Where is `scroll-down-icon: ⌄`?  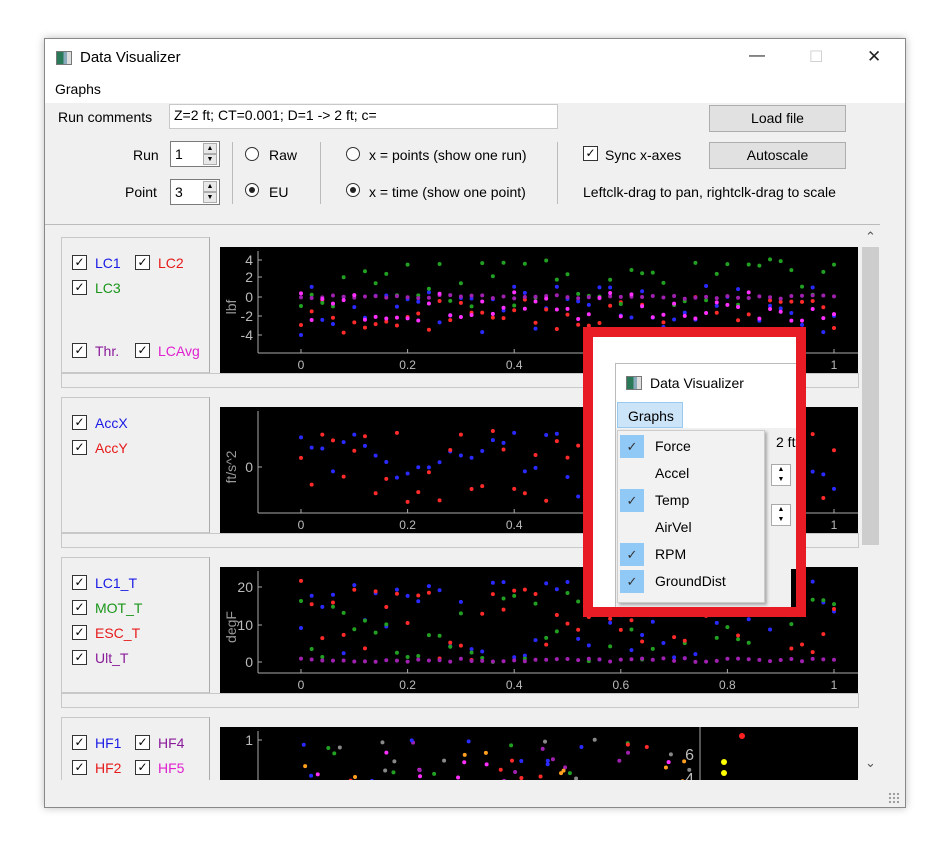
scroll-down-icon: ⌄ is located at coordinates (870, 763).